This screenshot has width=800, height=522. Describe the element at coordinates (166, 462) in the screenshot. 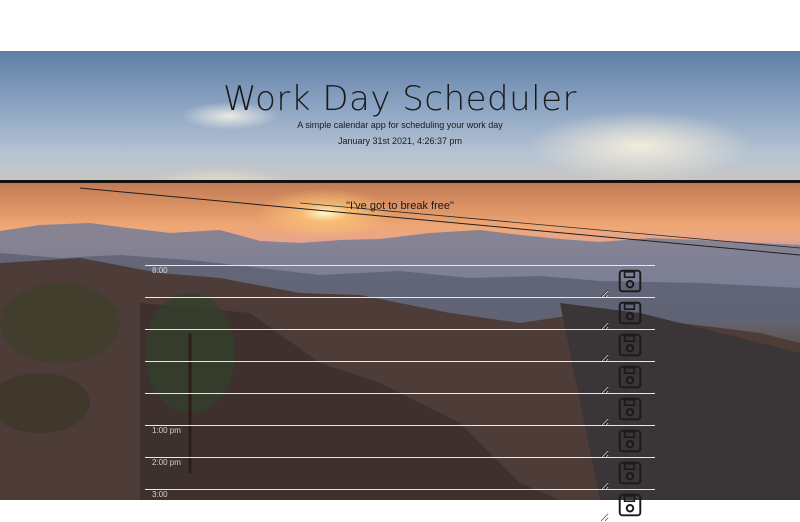

I see `hour-label: 2:00 pm` at that location.